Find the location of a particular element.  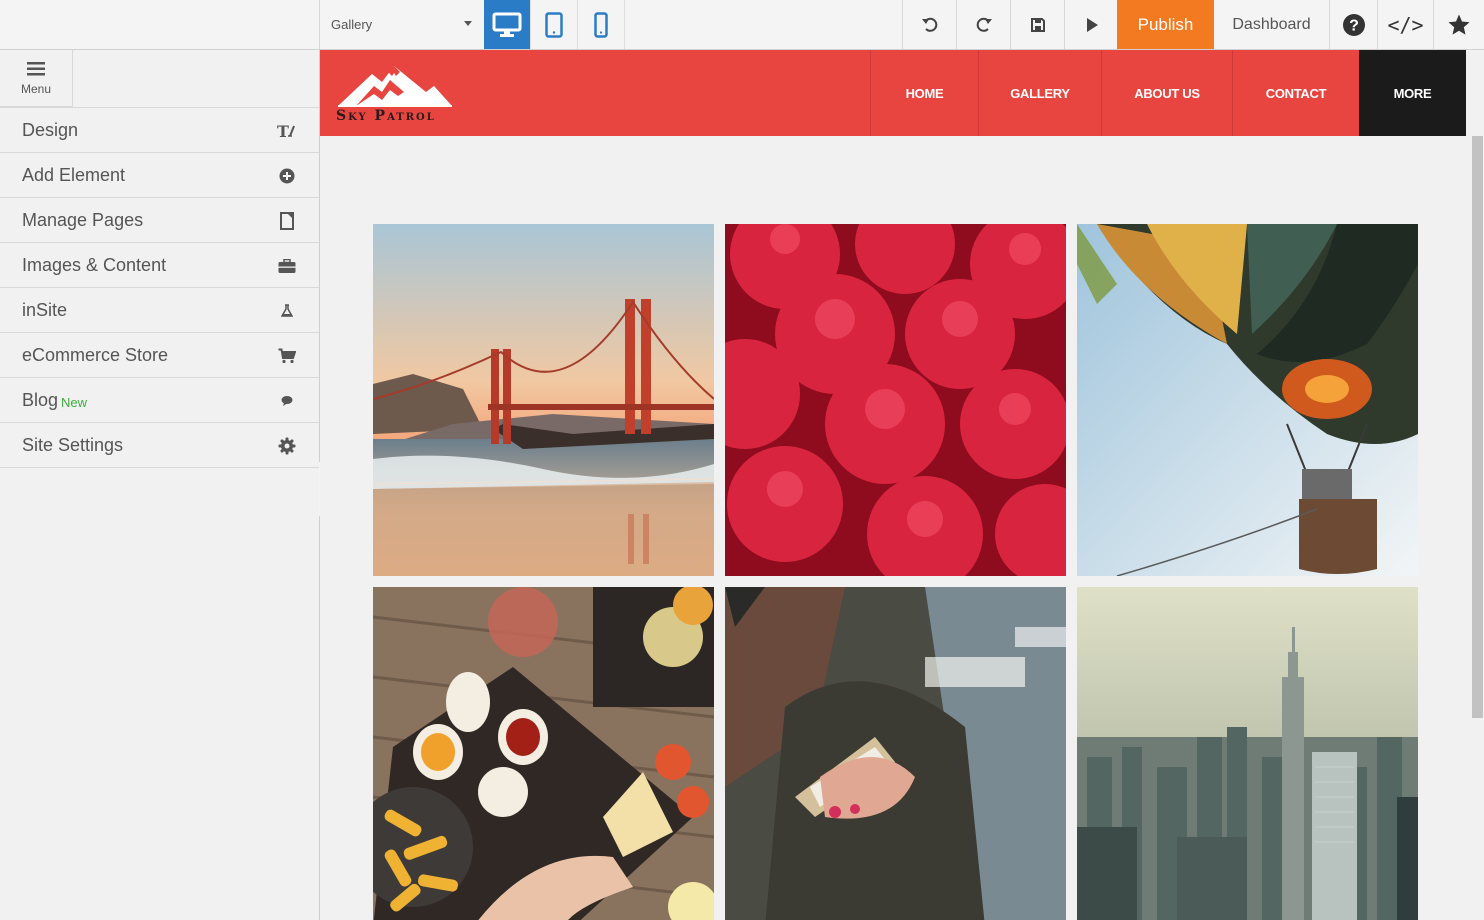

sidebar-item-ecommerce-store: eCommerce Store is located at coordinates (159, 355).